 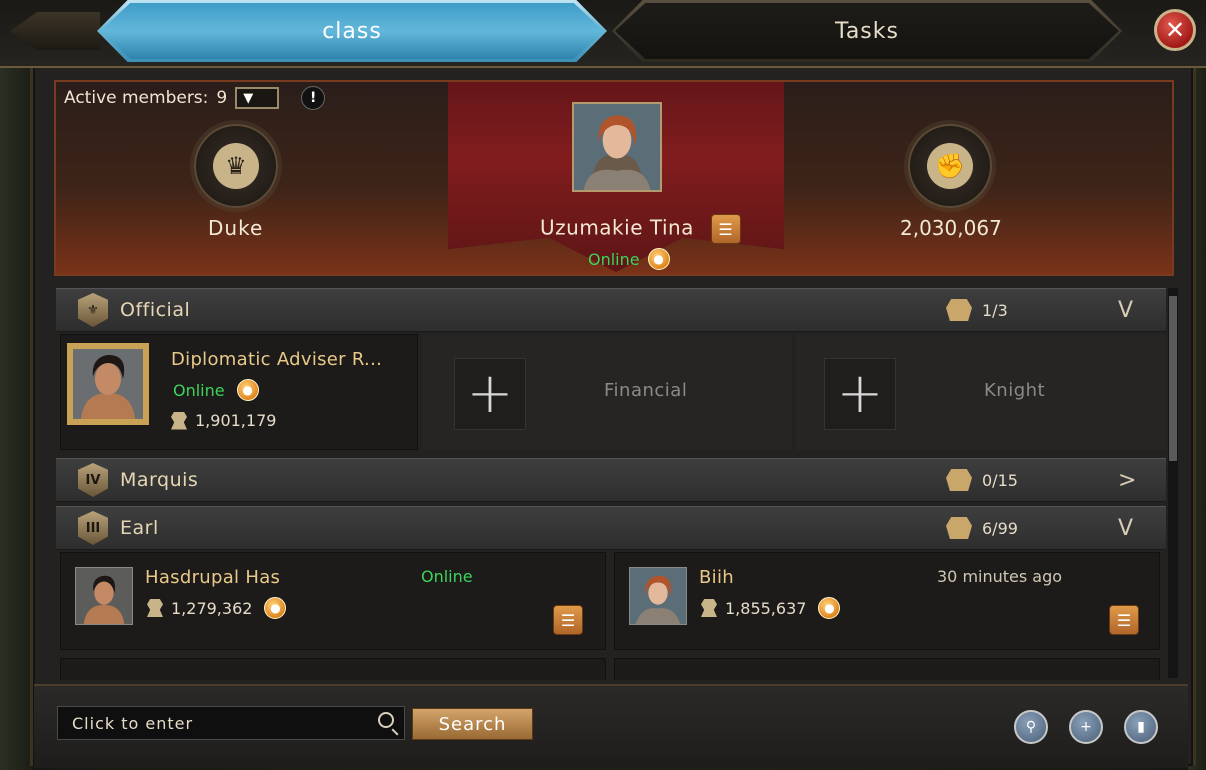 I want to click on knight-label: Knight, so click(x=1015, y=390).